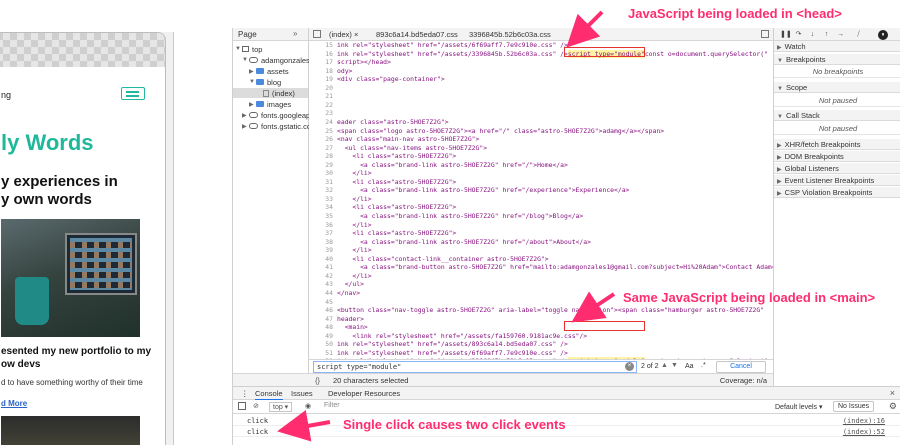  Describe the element at coordinates (321, 259) in the screenshot. I see `line-number: 40` at that location.